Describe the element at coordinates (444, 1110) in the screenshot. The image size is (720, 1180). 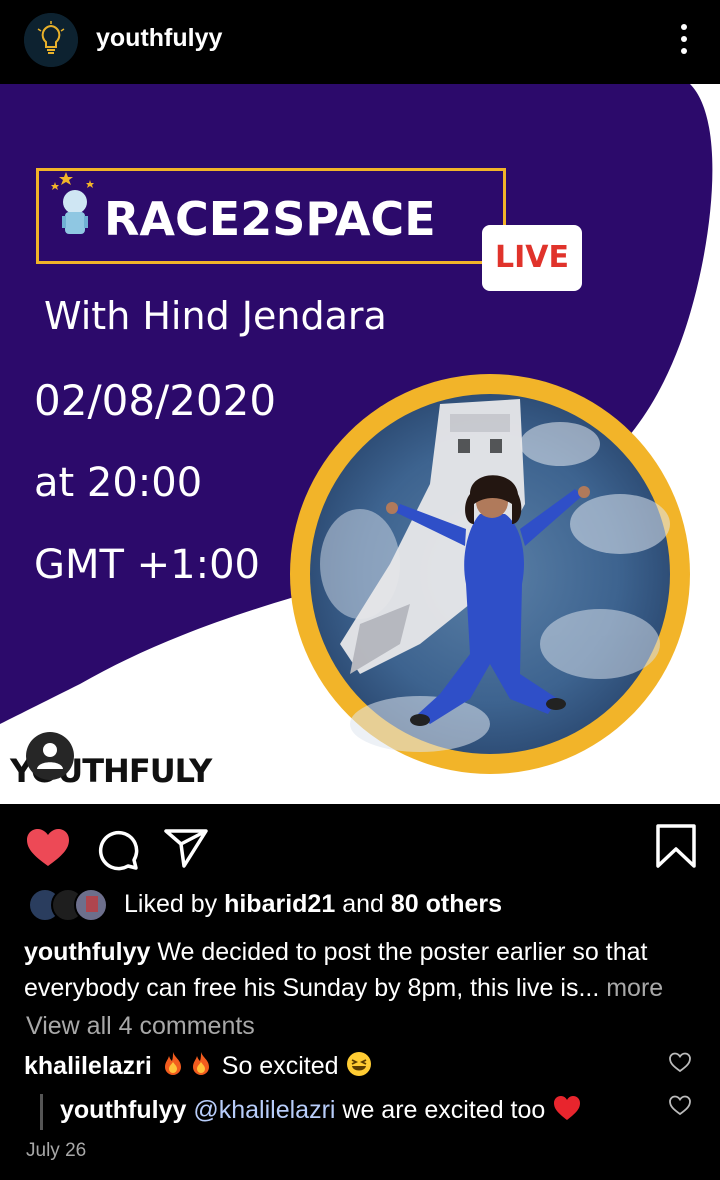
I see `reply-text: we are excited too` at that location.